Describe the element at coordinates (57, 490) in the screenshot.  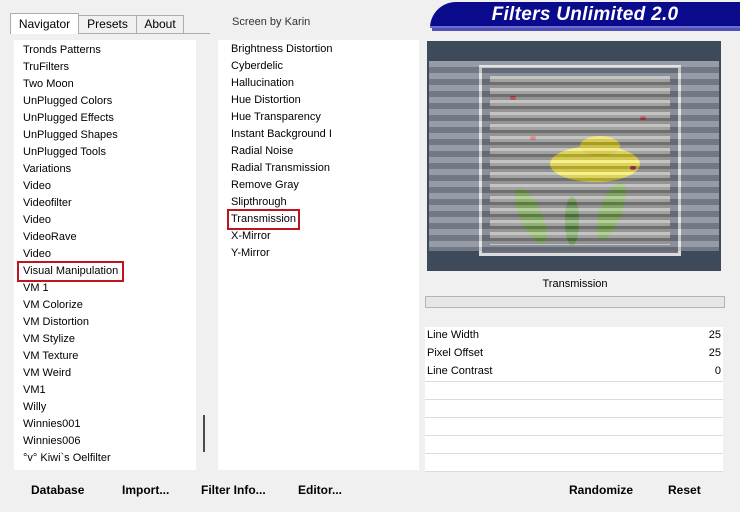
I see `database-button: Database` at that location.